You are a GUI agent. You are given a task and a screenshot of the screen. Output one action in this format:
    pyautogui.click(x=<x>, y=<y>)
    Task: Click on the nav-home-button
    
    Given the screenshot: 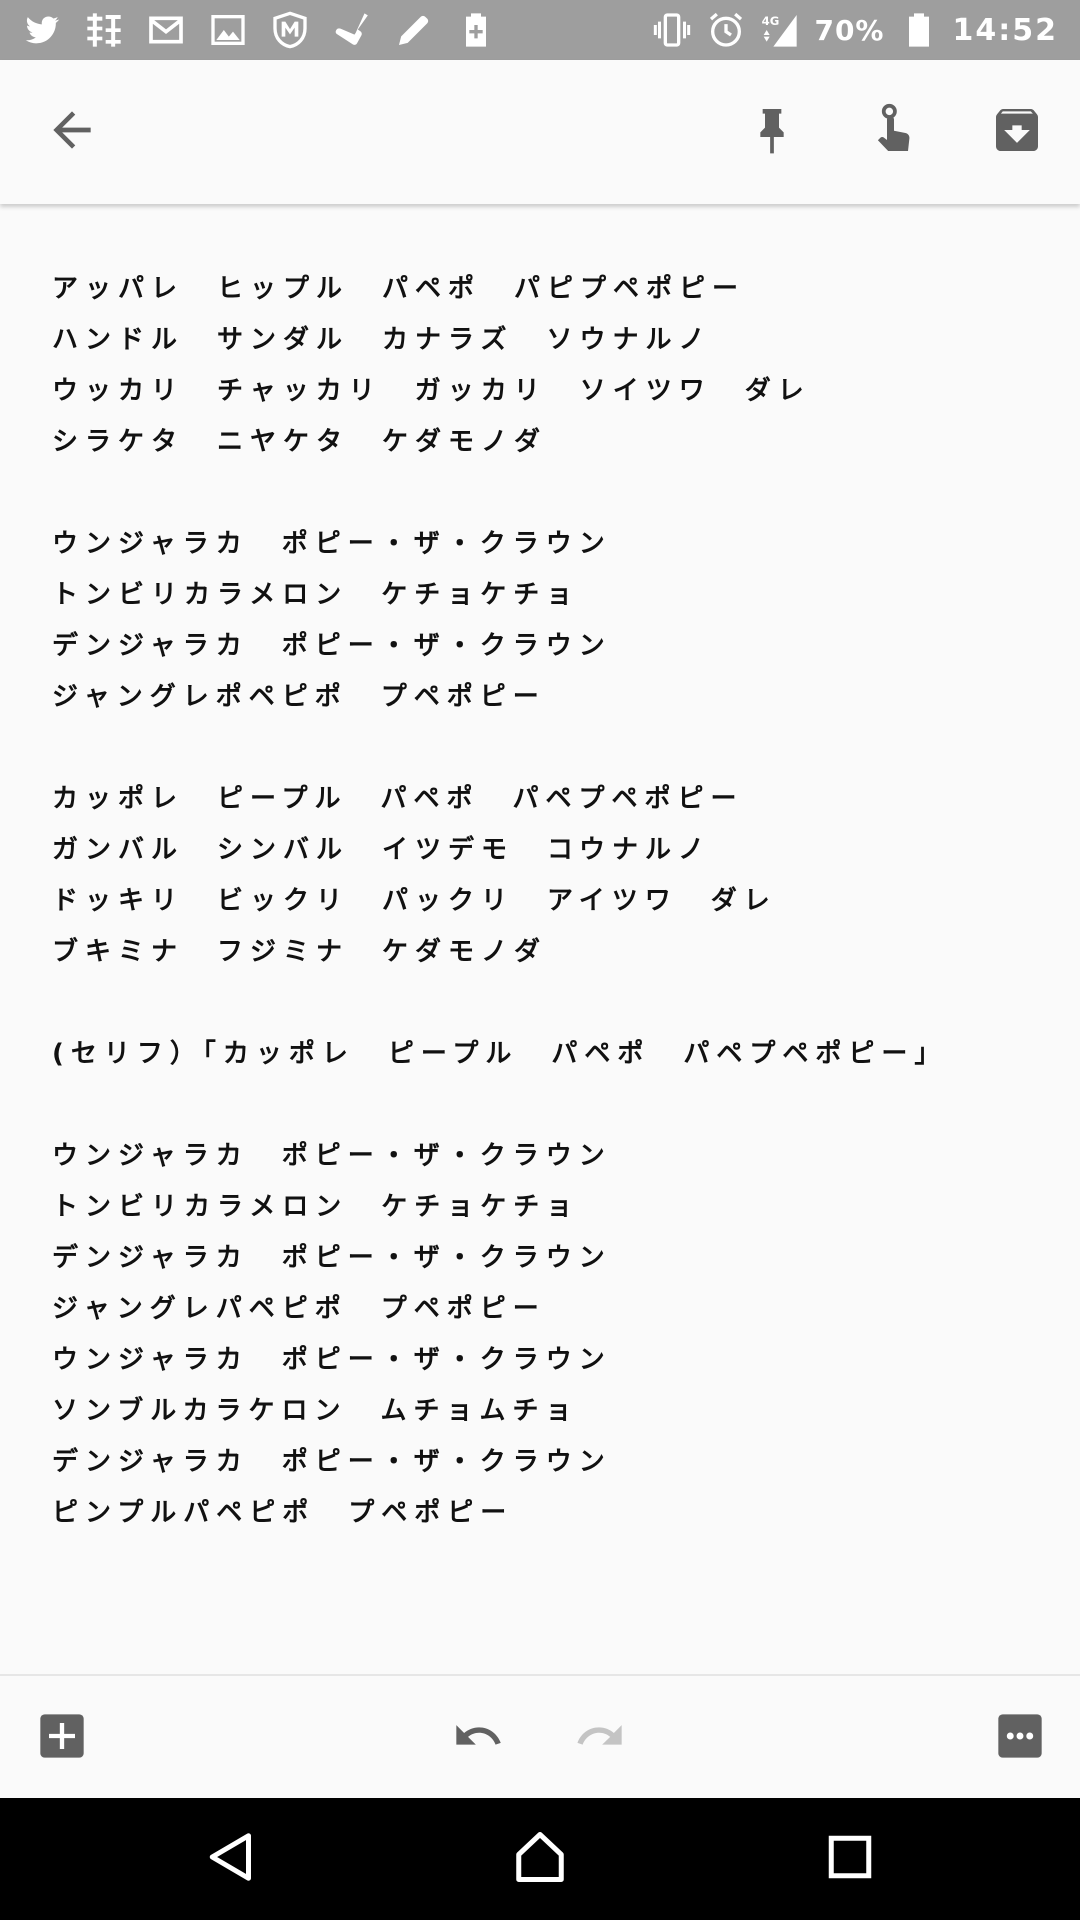 What is the action you would take?
    pyautogui.click(x=540, y=1859)
    